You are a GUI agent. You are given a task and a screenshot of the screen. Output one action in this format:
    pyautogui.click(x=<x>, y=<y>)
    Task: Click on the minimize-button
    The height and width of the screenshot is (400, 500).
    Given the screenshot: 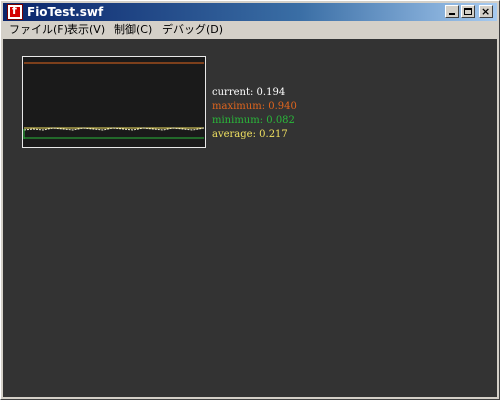 What is the action you would take?
    pyautogui.click(x=452, y=11)
    